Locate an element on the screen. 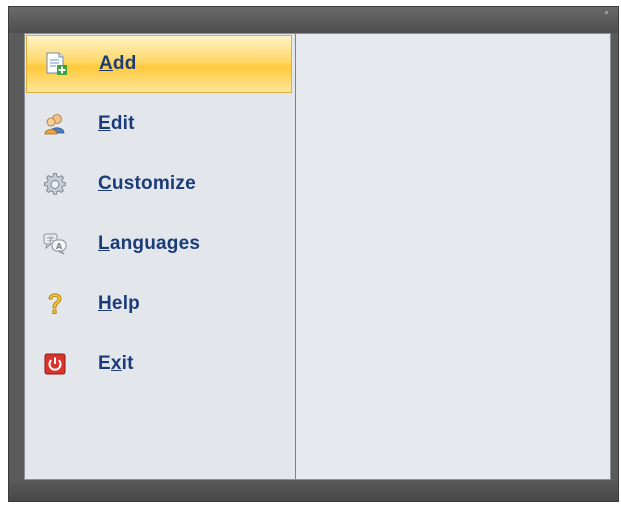 This screenshot has height=506, width=621. window-bottom-bar is located at coordinates (313, 491).